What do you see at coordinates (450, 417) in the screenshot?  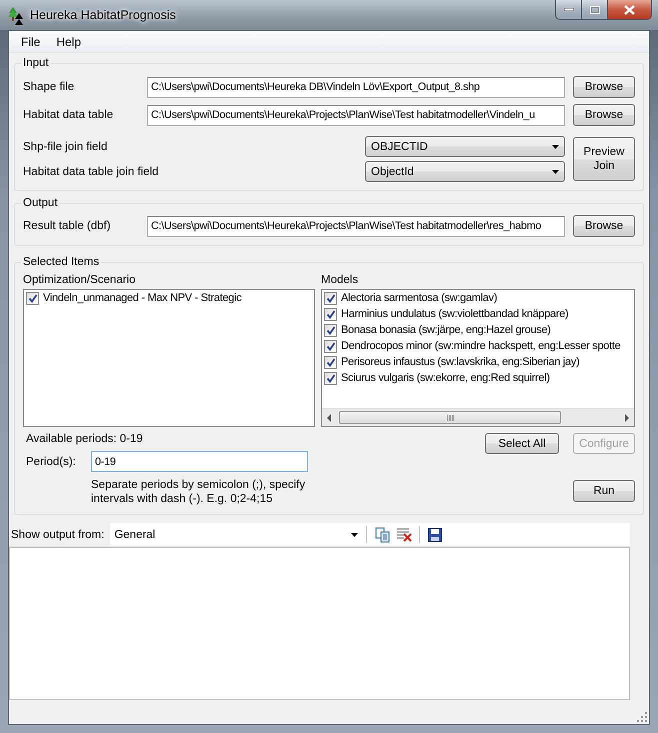 I see `grip-icon` at bounding box center [450, 417].